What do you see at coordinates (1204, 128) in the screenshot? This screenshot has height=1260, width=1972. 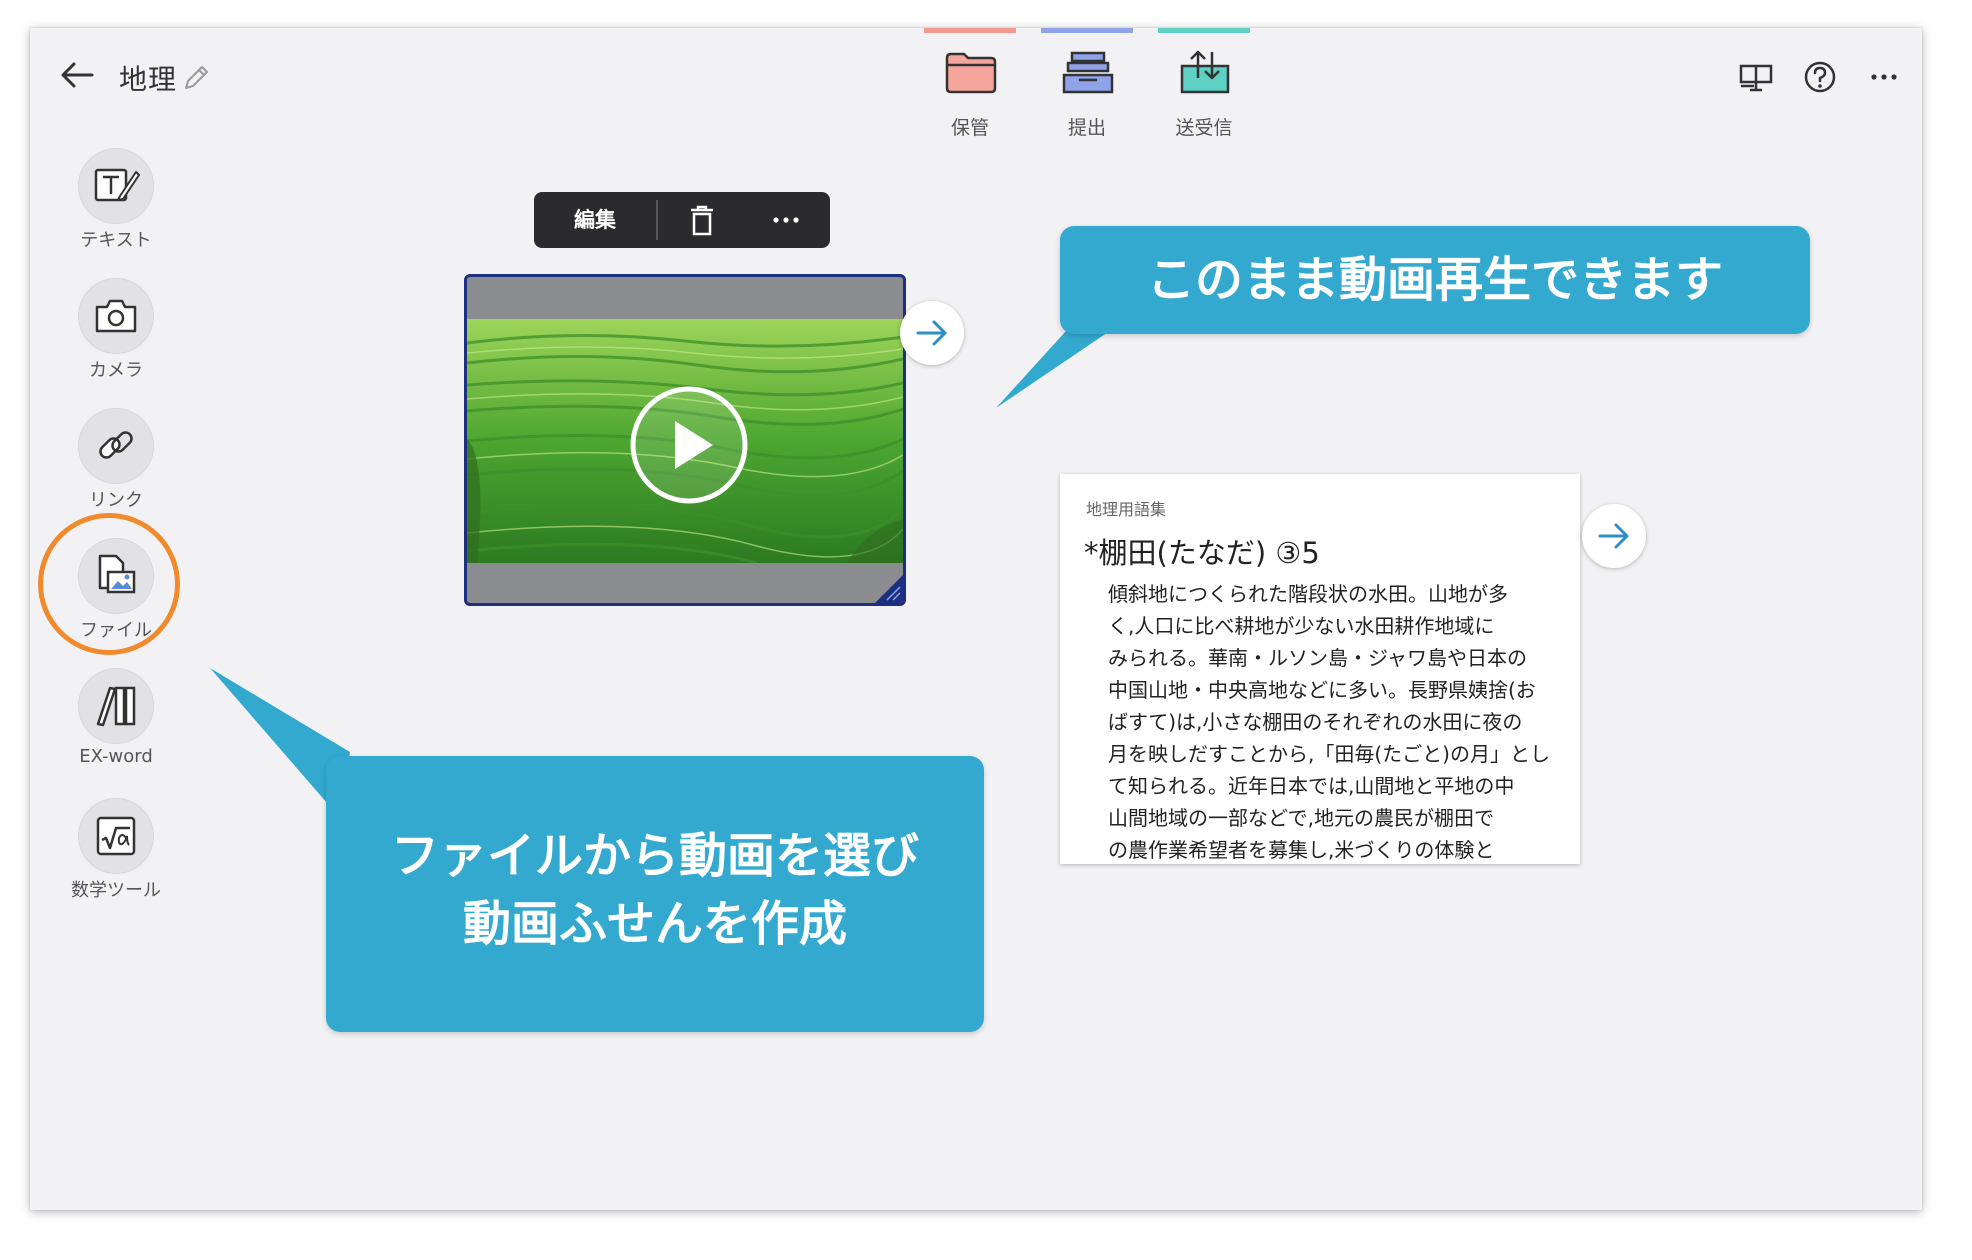 I see `nav-label: 送受信` at bounding box center [1204, 128].